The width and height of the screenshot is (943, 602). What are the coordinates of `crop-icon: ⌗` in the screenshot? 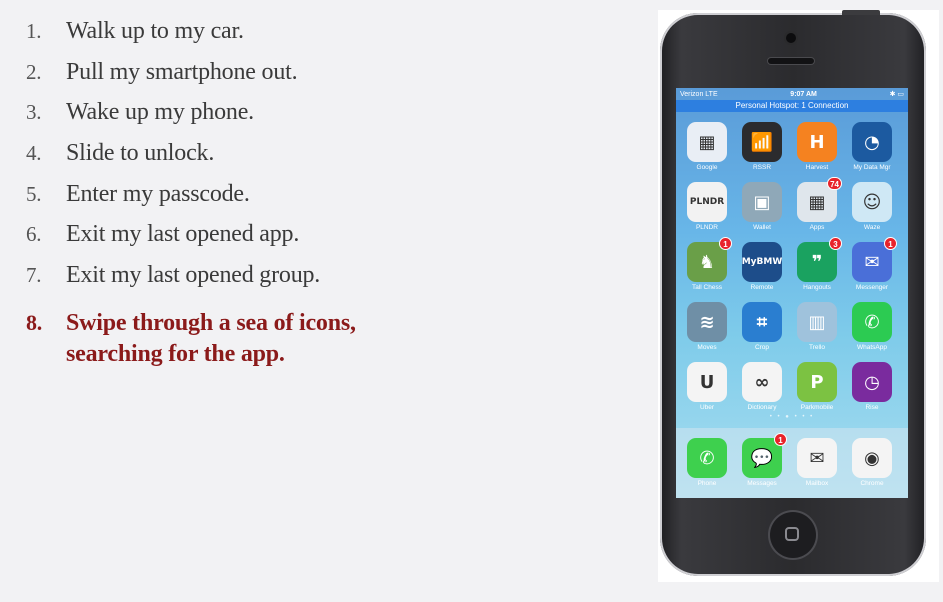 It's located at (762, 322).